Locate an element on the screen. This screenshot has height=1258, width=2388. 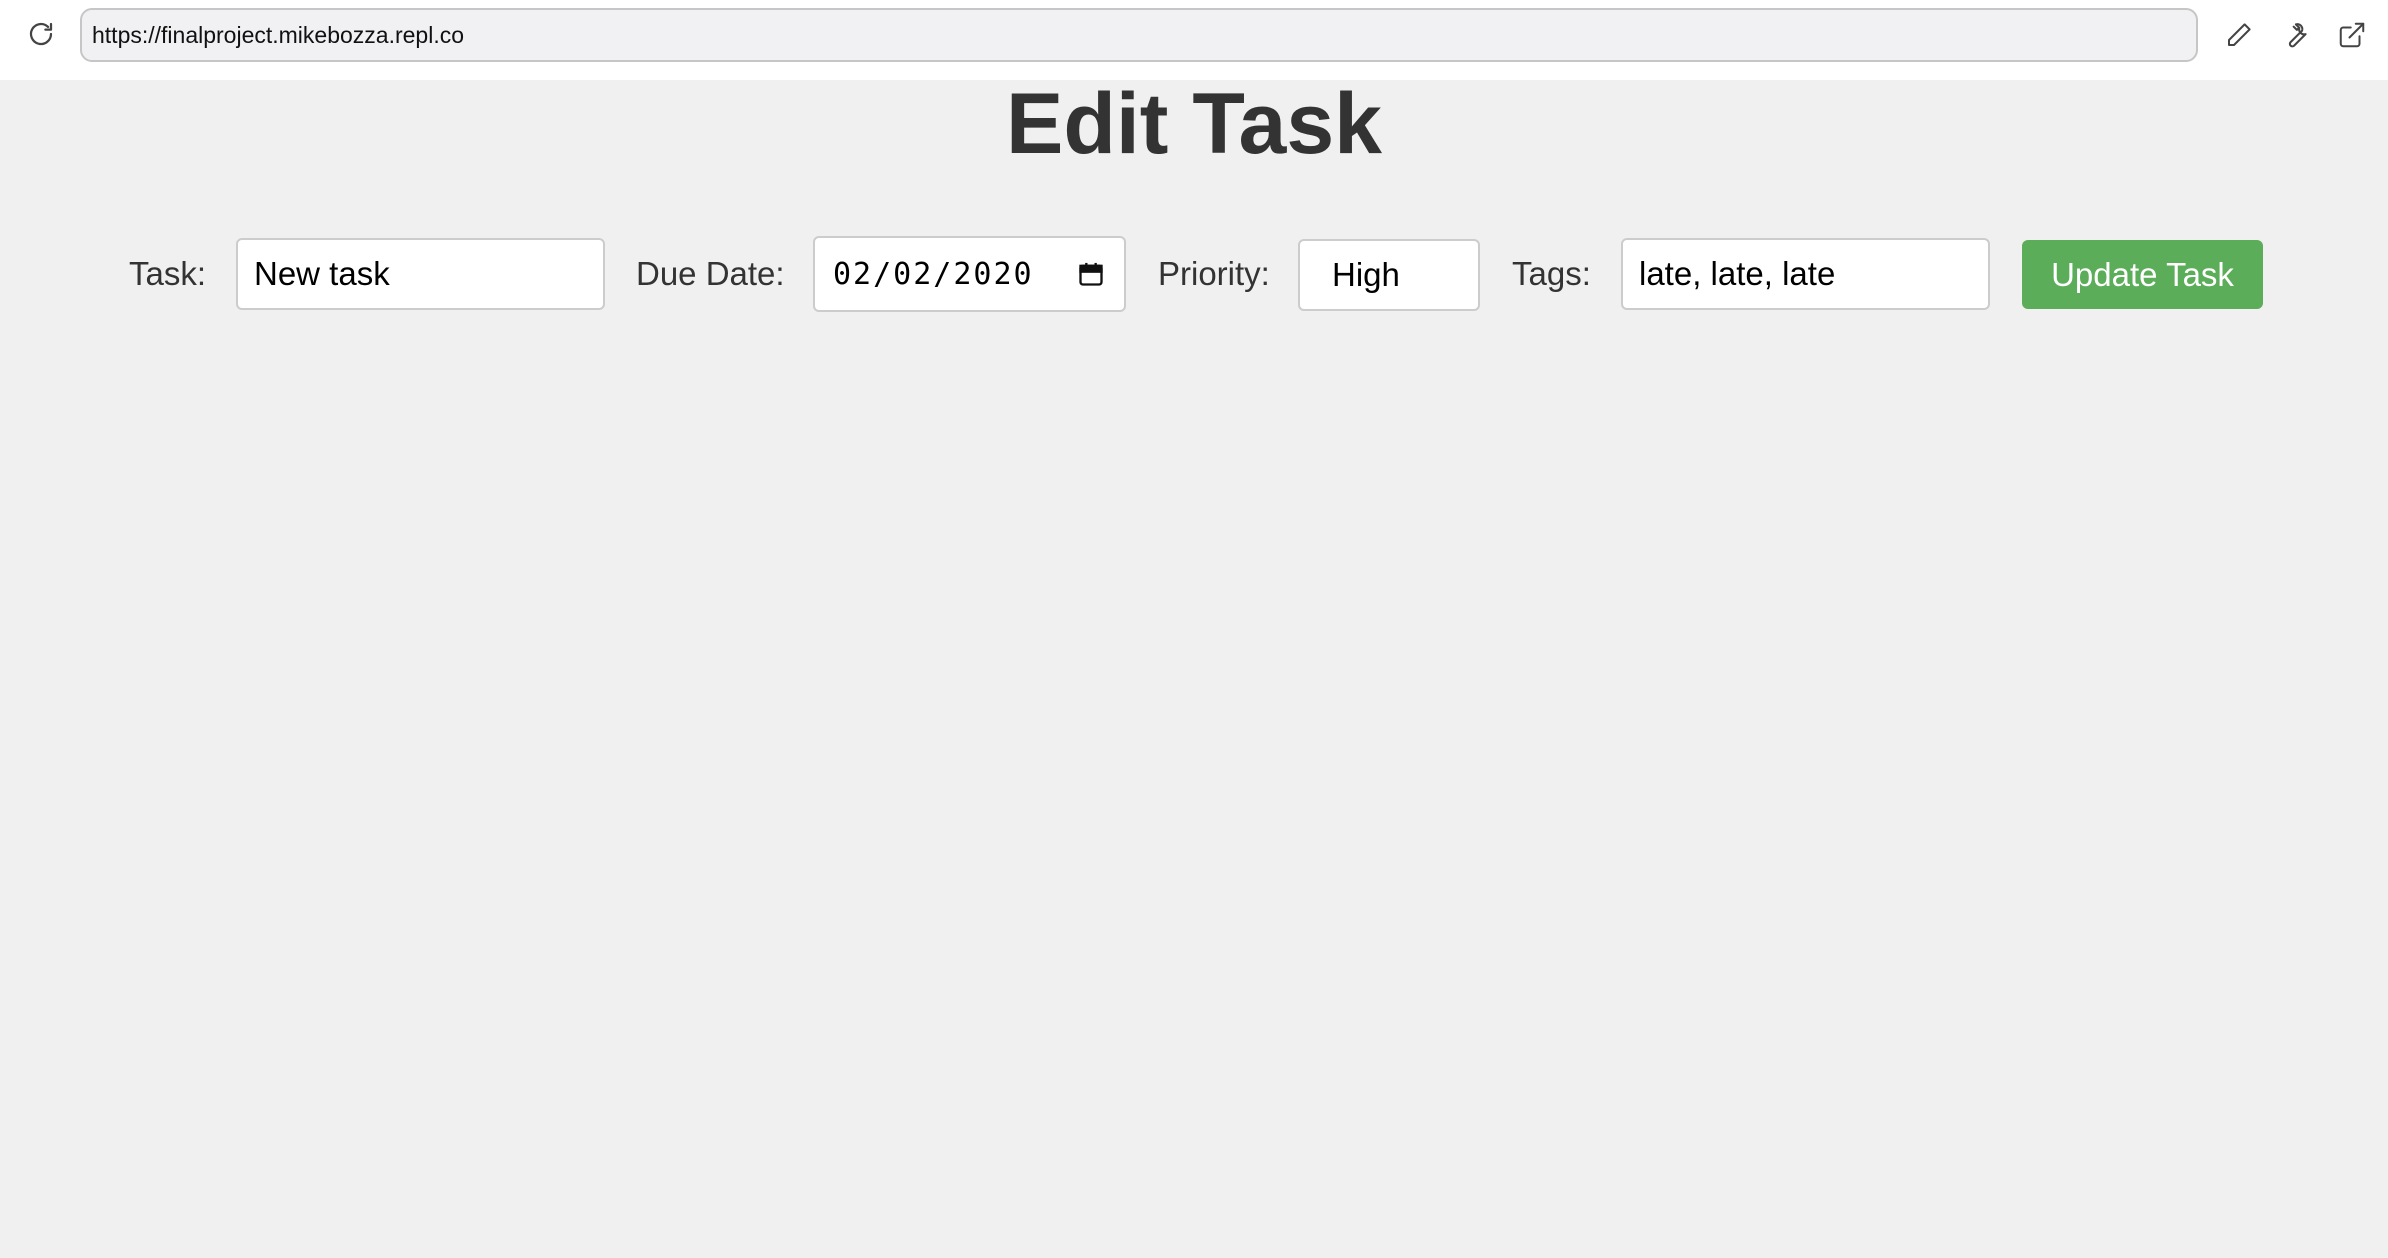
reload-icon is located at coordinates (41, 34).